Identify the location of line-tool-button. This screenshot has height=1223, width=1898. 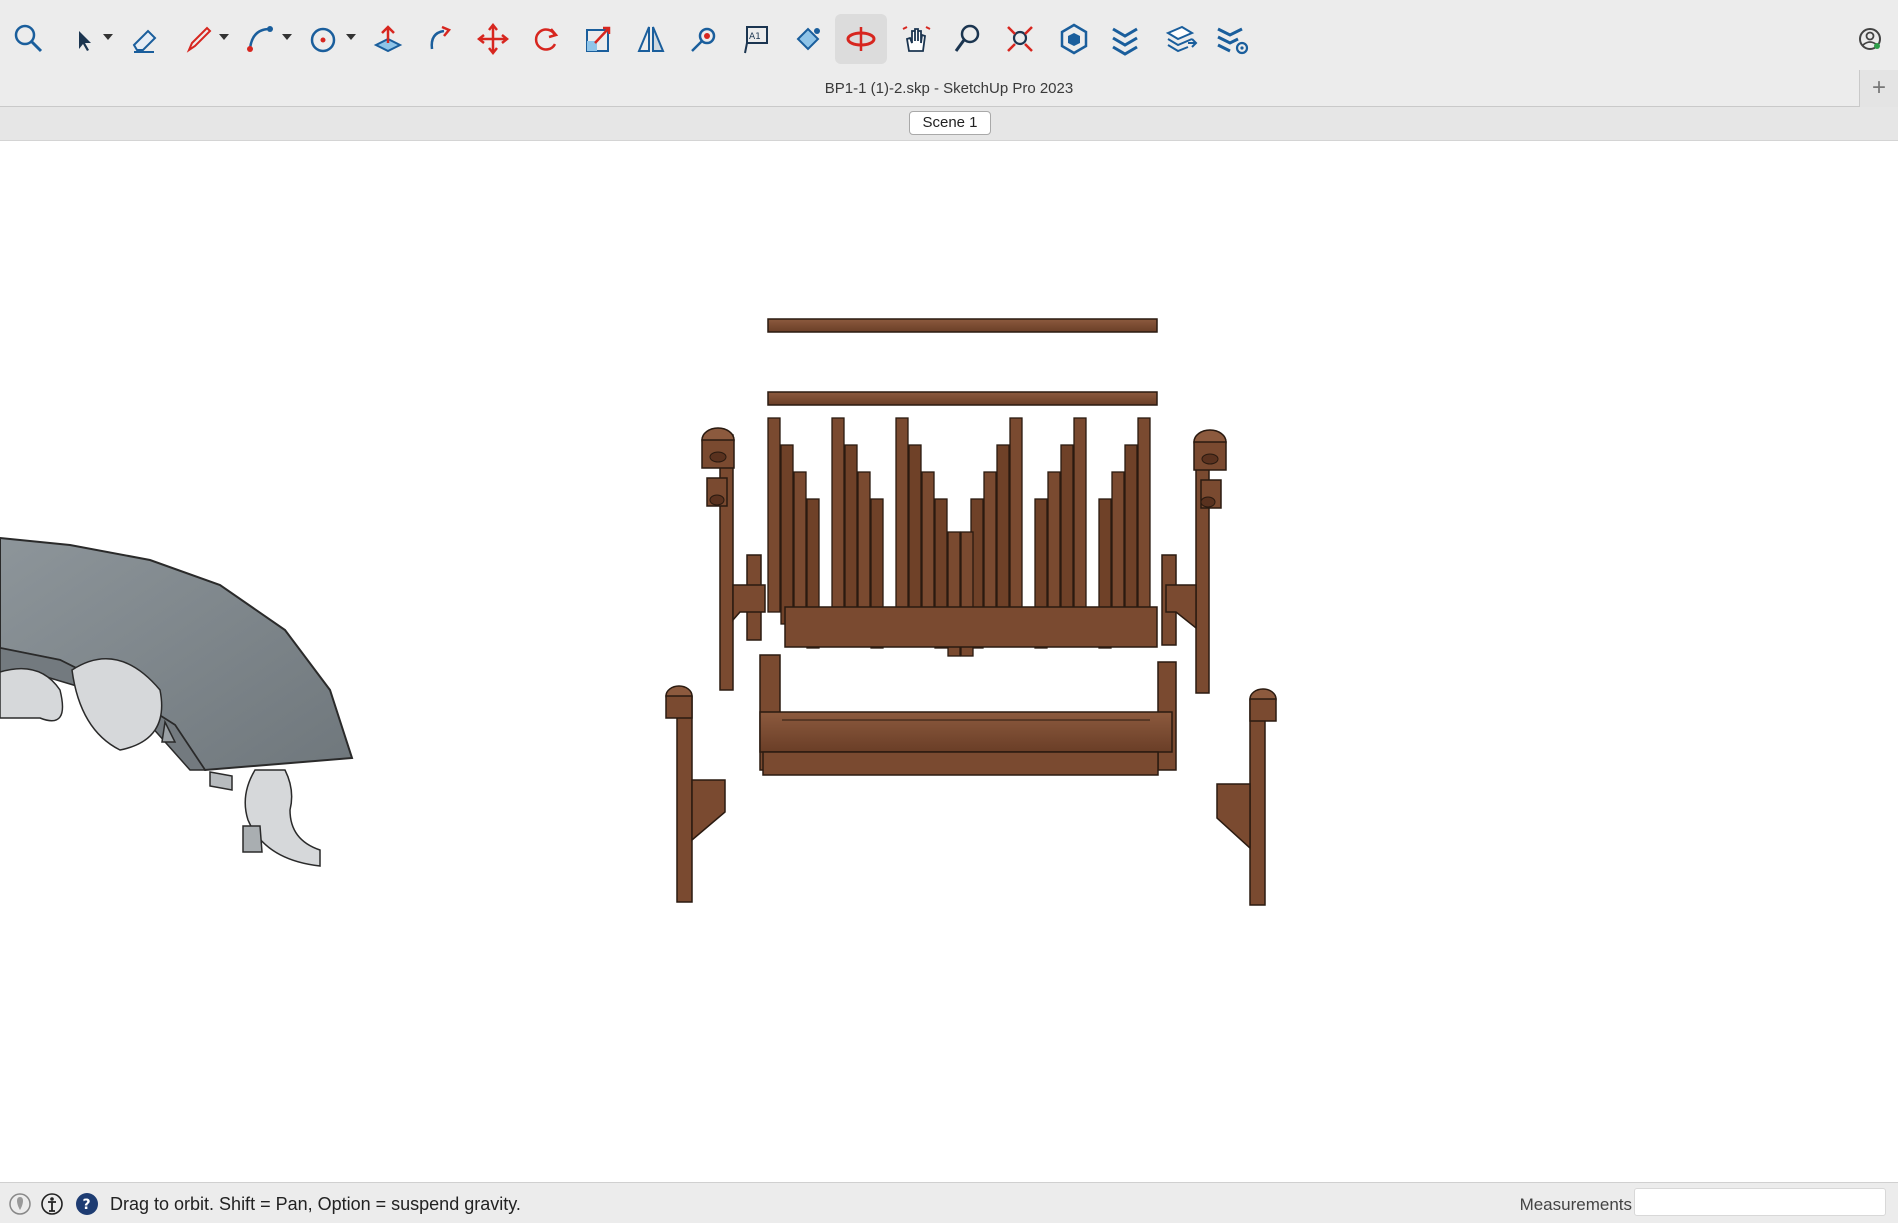
(199, 39).